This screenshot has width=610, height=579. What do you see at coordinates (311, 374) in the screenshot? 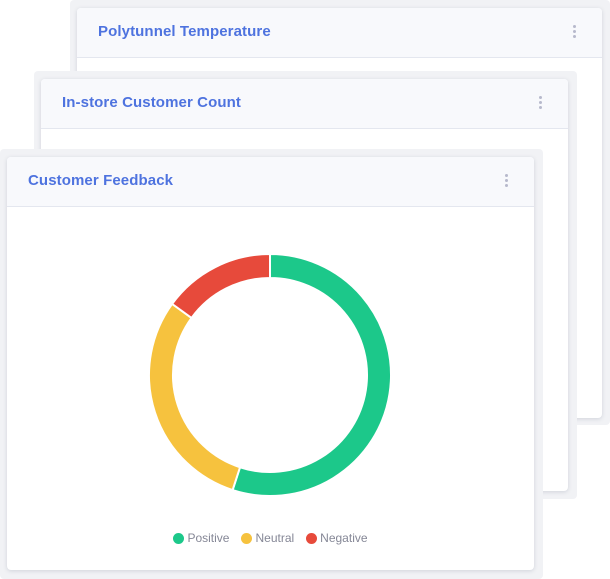
I see `slice-positive` at bounding box center [311, 374].